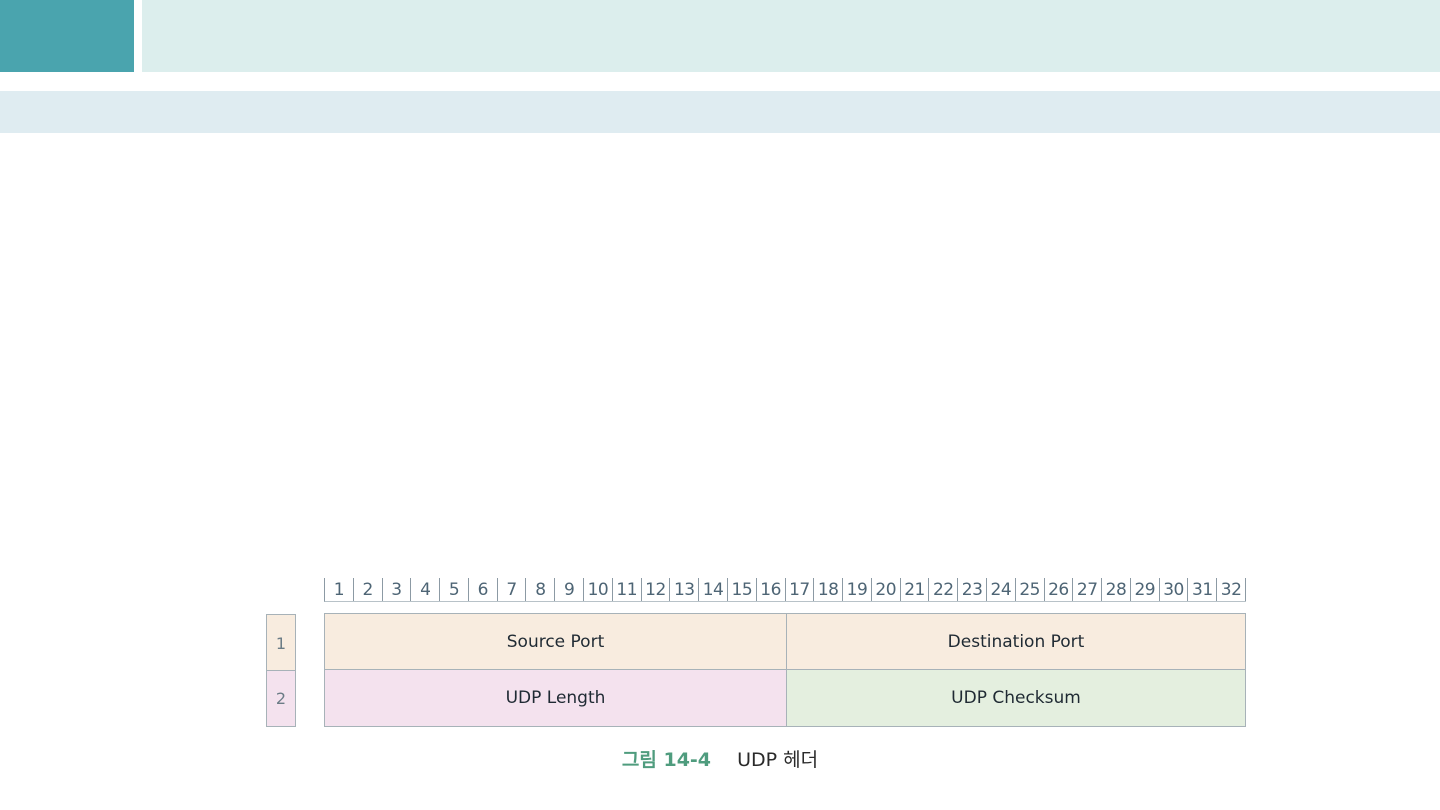  Describe the element at coordinates (281, 698) in the screenshot. I see `row-number-2: 2` at that location.